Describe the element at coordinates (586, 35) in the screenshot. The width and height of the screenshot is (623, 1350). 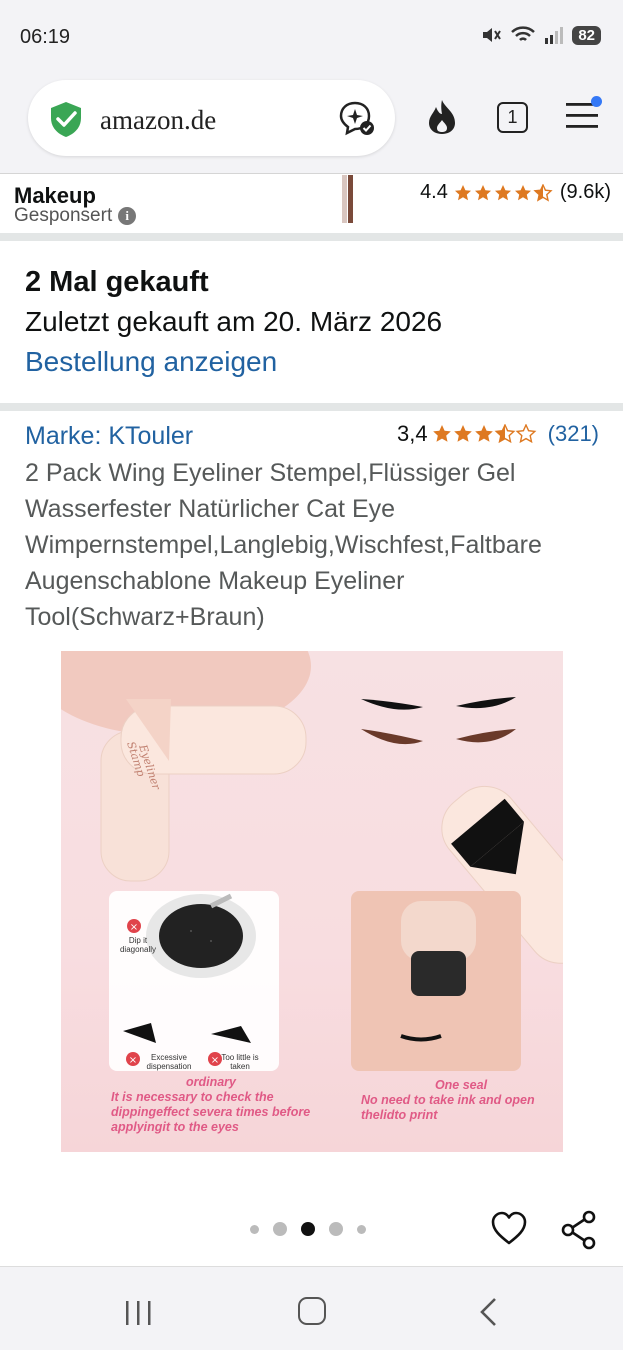
I see `battery-indicator: 82` at that location.